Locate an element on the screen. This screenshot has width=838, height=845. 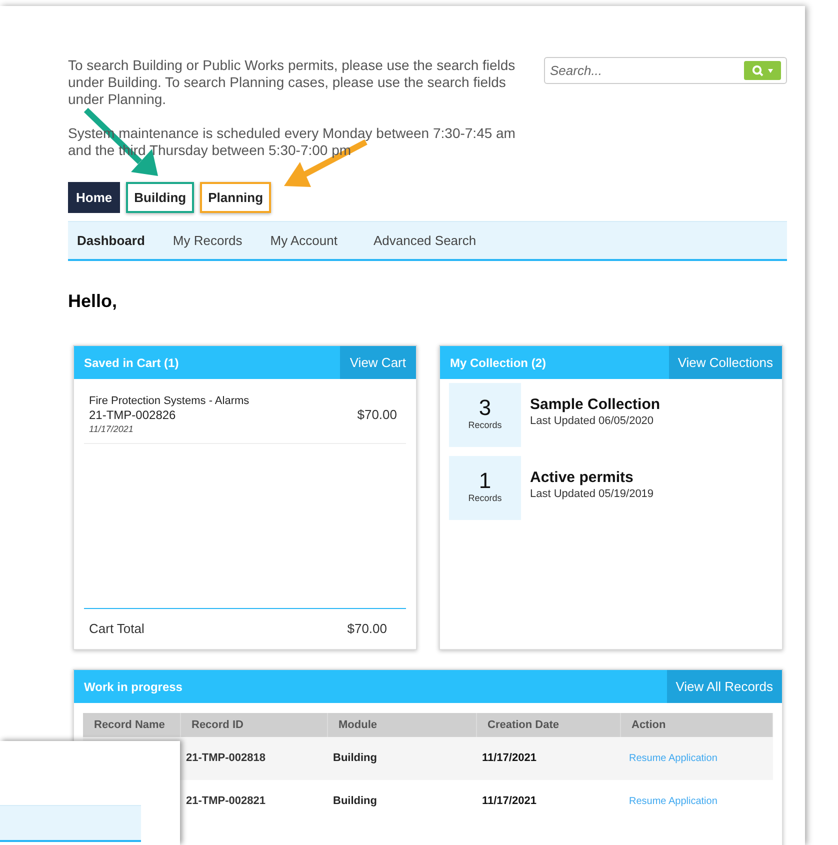
total-label: Cart Total is located at coordinates (116, 629).